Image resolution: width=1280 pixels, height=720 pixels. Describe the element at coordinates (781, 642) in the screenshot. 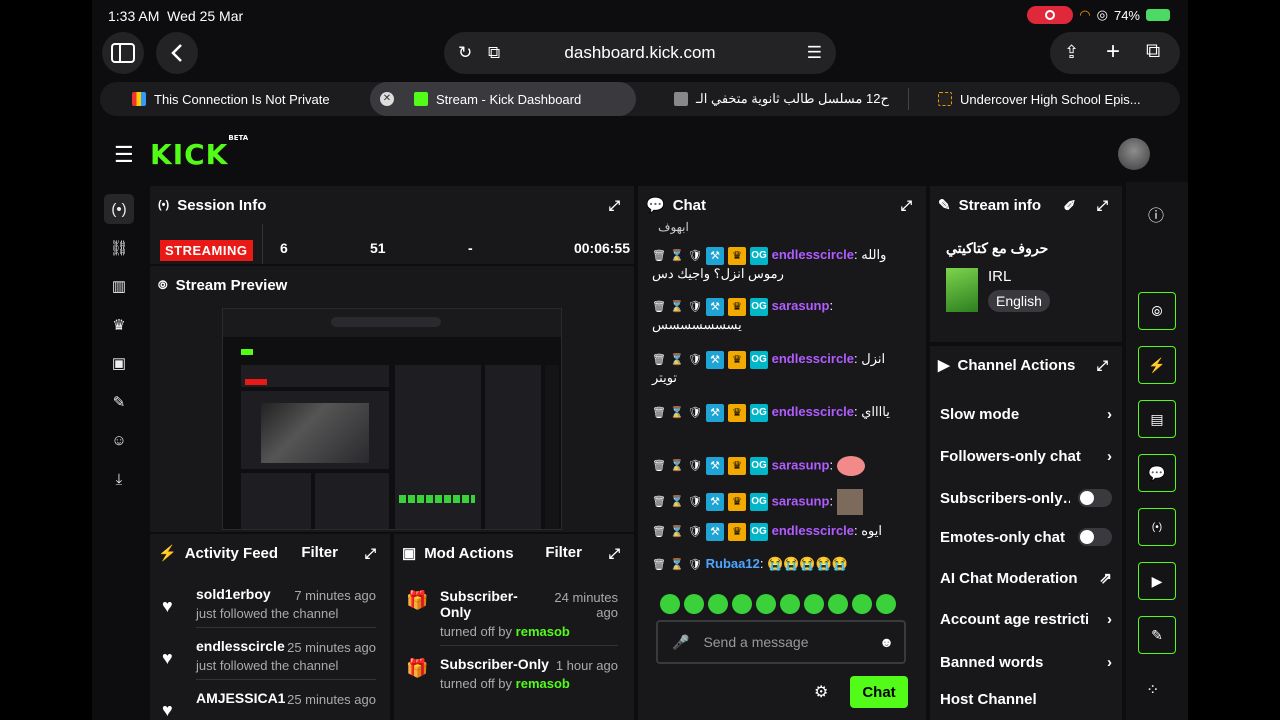

I see `chat-input: 🎤 Send a message ☻` at that location.